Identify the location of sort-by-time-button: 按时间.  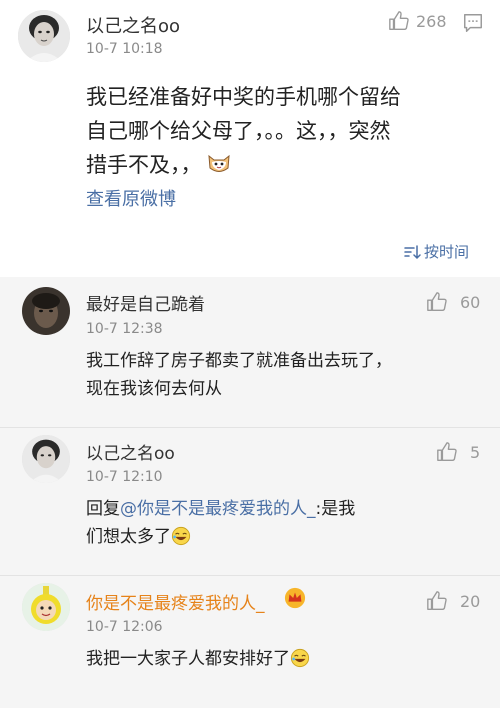
(436, 251).